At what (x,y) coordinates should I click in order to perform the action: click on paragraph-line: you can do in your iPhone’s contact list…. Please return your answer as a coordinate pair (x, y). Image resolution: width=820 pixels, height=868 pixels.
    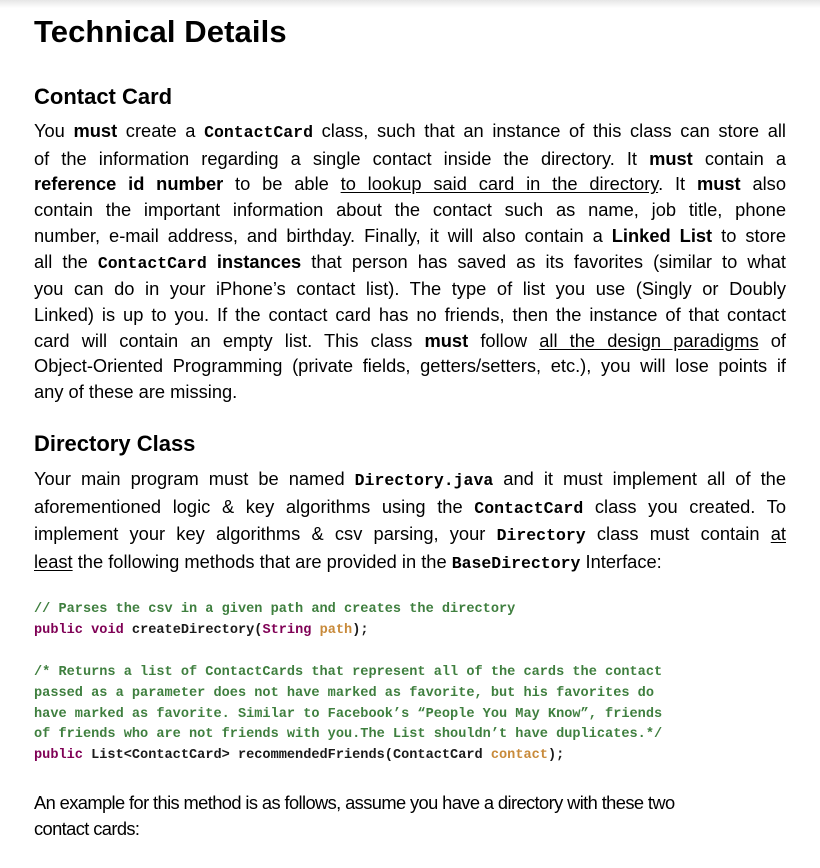
    Looking at the image, I should click on (410, 289).